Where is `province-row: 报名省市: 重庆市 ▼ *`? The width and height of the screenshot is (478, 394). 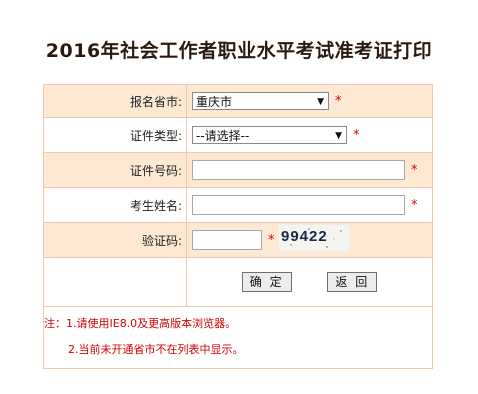
province-row: 报名省市: 重庆市 ▼ * is located at coordinates (238, 101).